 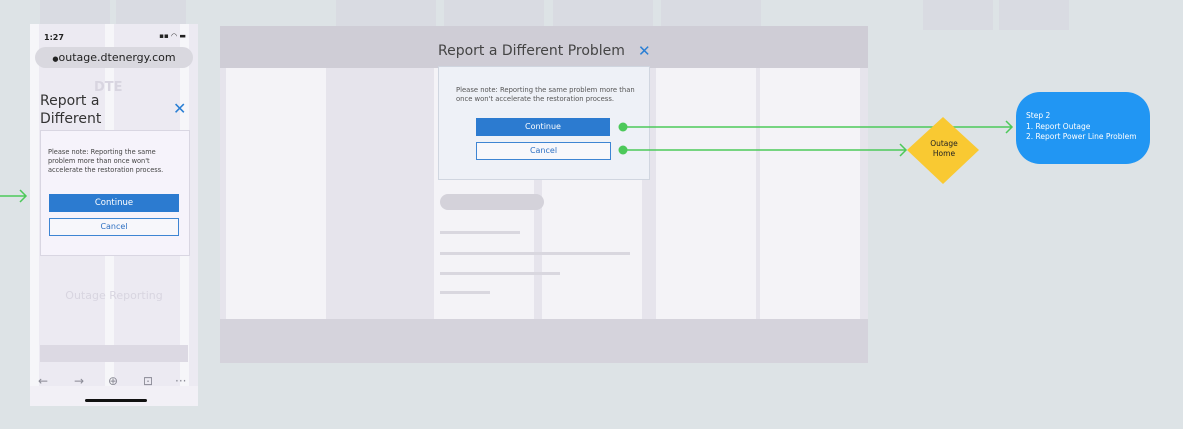 What do you see at coordinates (765, 150) in the screenshot?
I see `connector-cancel` at bounding box center [765, 150].